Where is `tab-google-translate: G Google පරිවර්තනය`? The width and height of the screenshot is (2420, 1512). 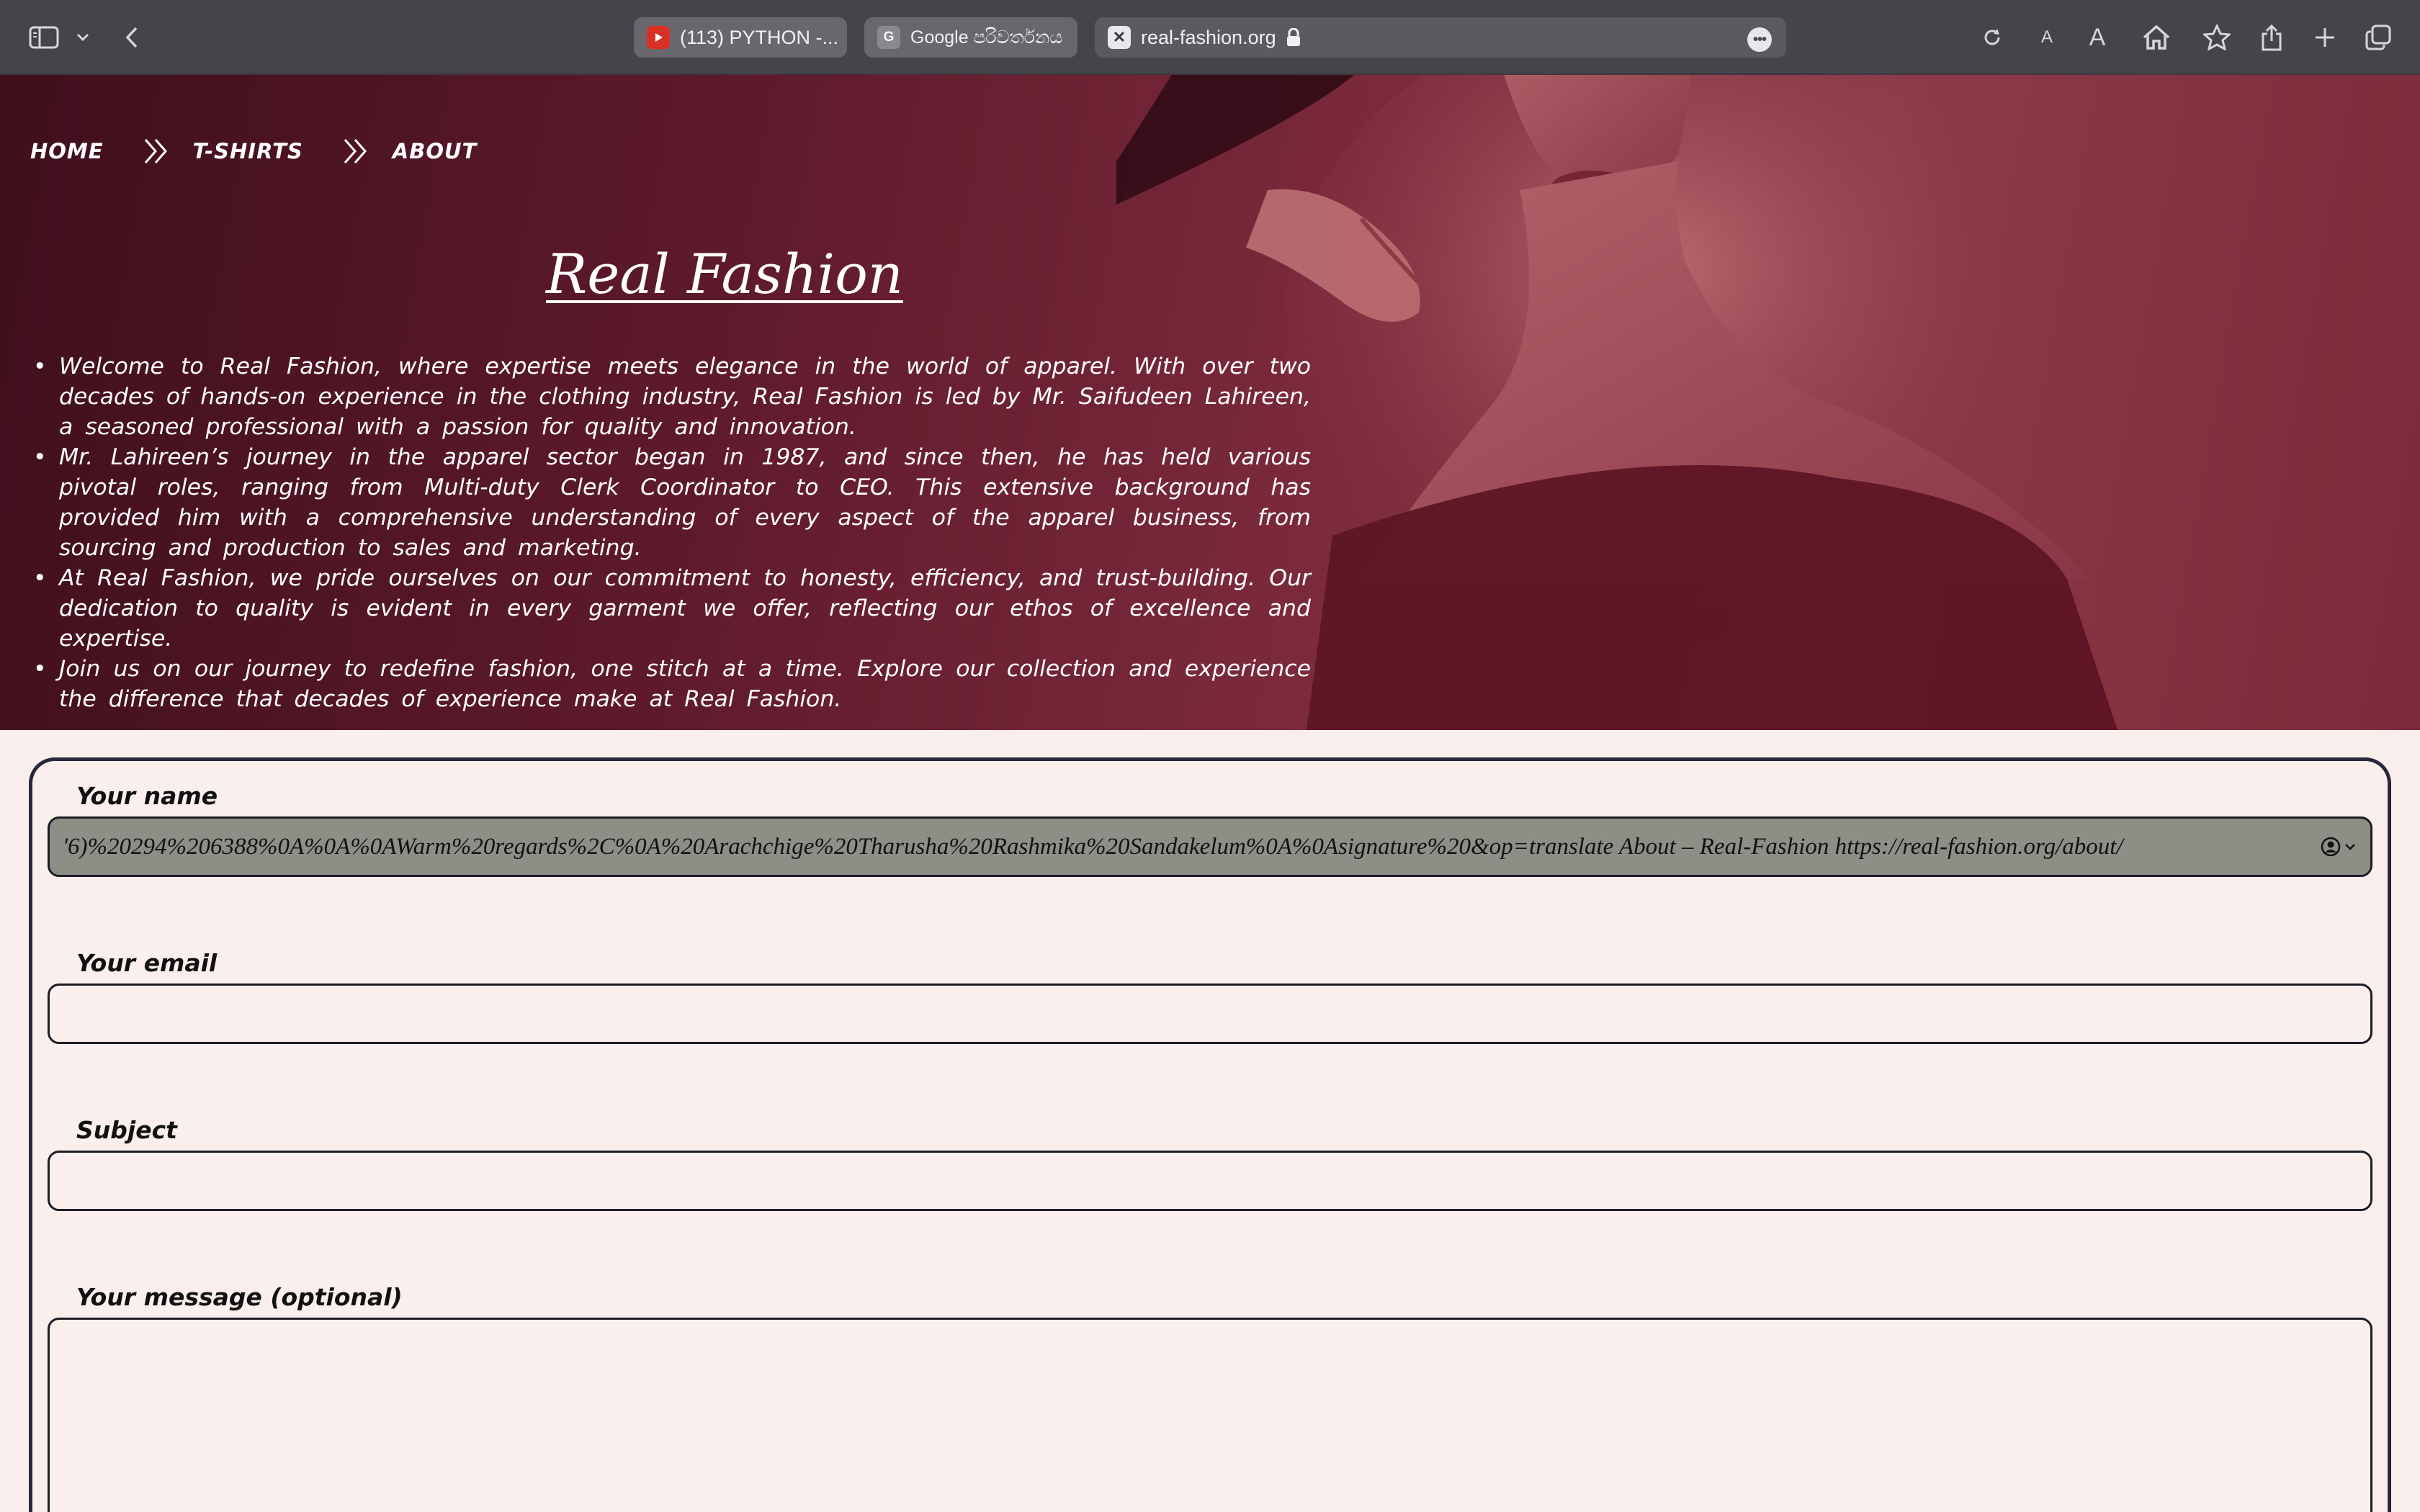 tab-google-translate: G Google පරිවර්තනය is located at coordinates (971, 37).